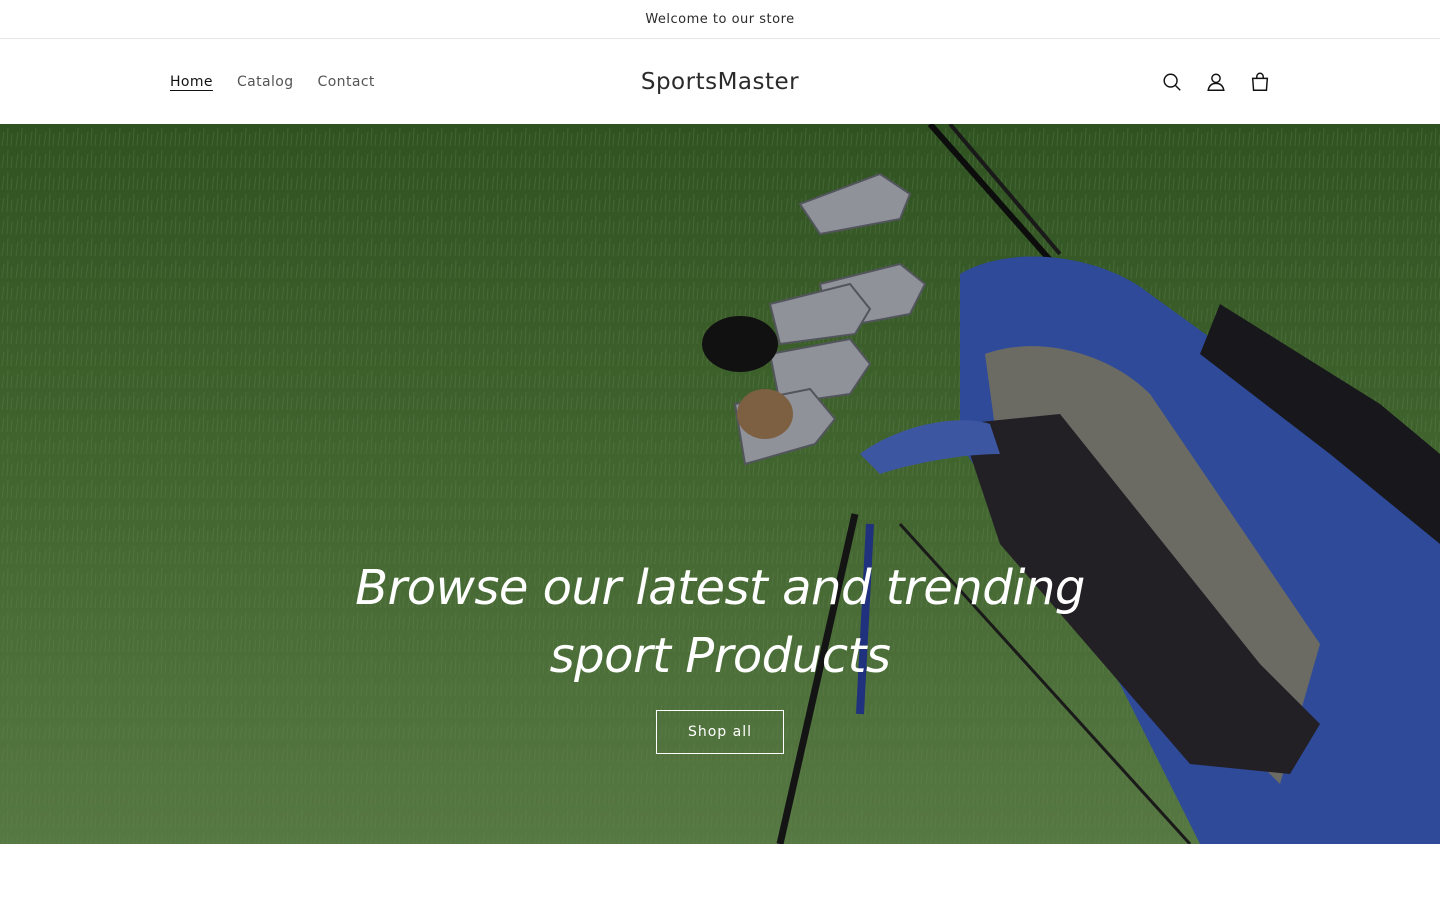 This screenshot has width=1440, height=900. I want to click on shop-all-button: Shop all, so click(720, 732).